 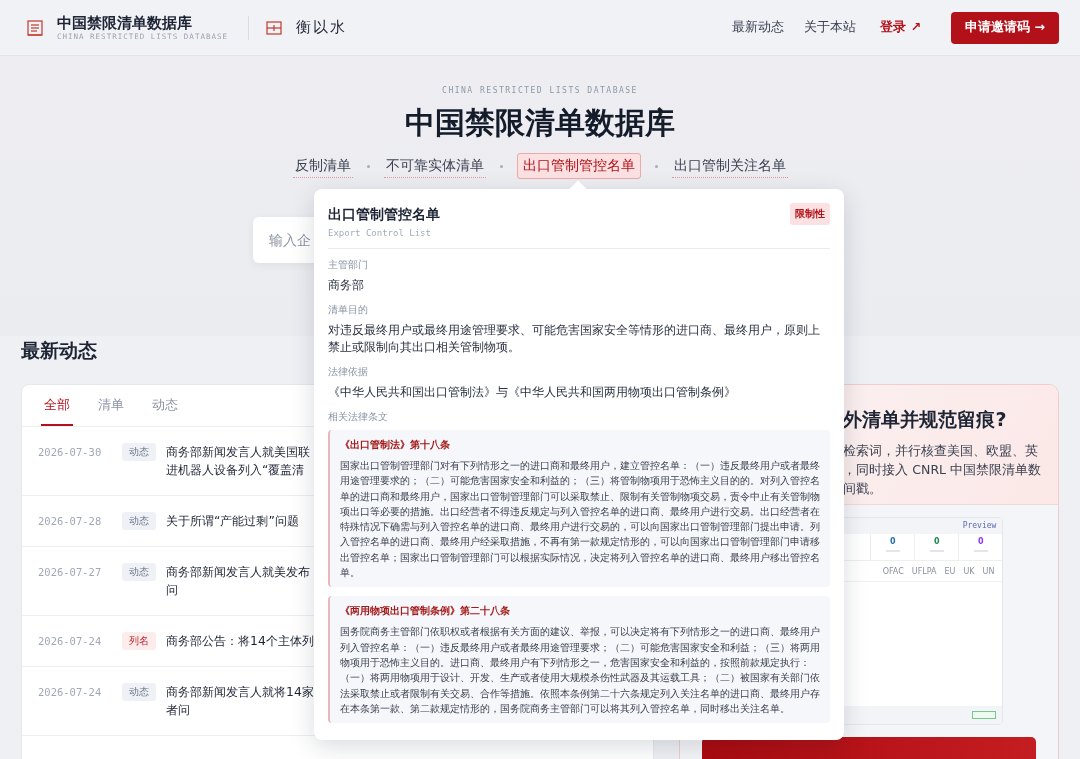 What do you see at coordinates (125, 23) in the screenshot?
I see `site-title: 中国禁限清单数据库` at bounding box center [125, 23].